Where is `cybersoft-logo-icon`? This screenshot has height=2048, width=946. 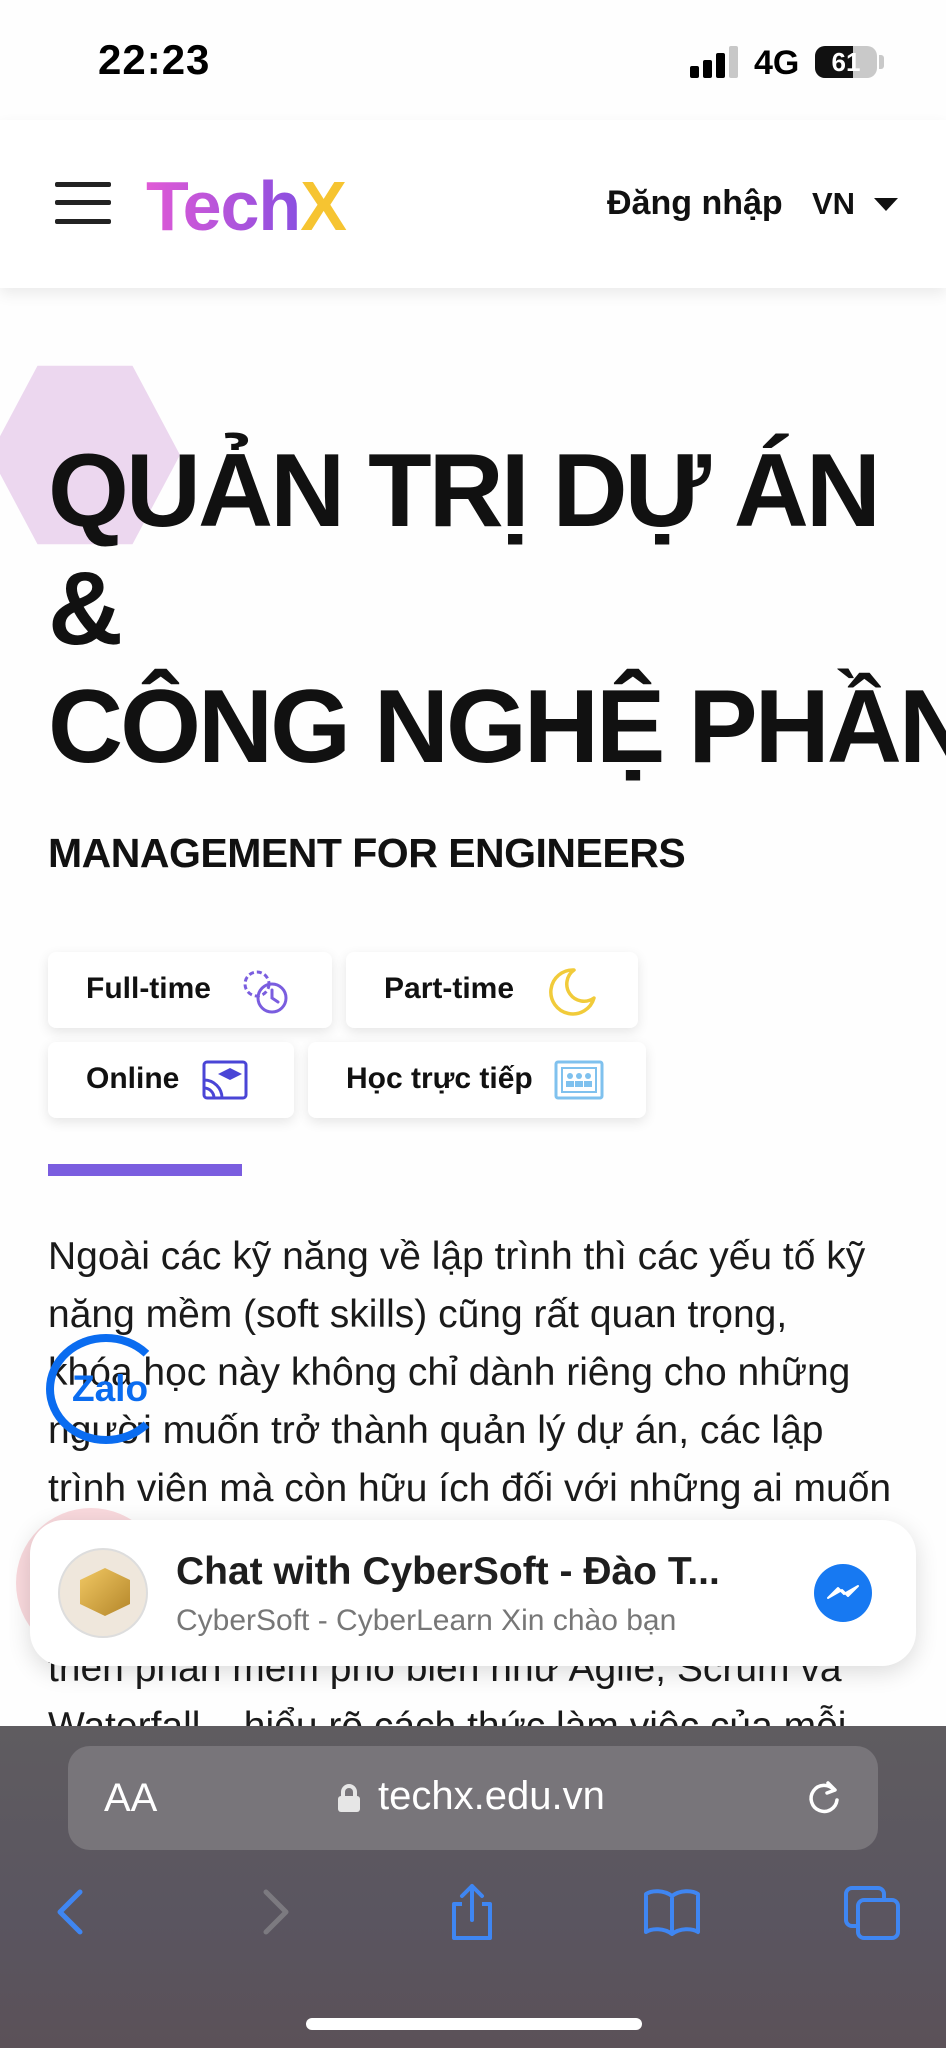
cybersoft-logo-icon is located at coordinates (105, 1592).